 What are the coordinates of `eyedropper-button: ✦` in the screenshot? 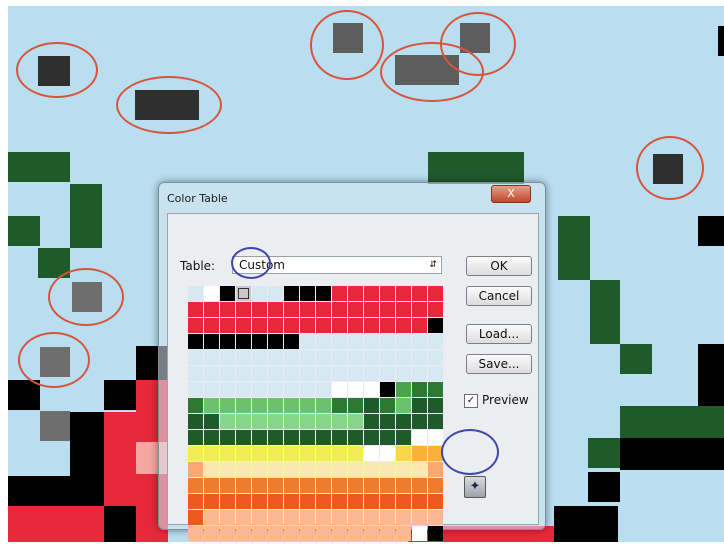 It's located at (475, 487).